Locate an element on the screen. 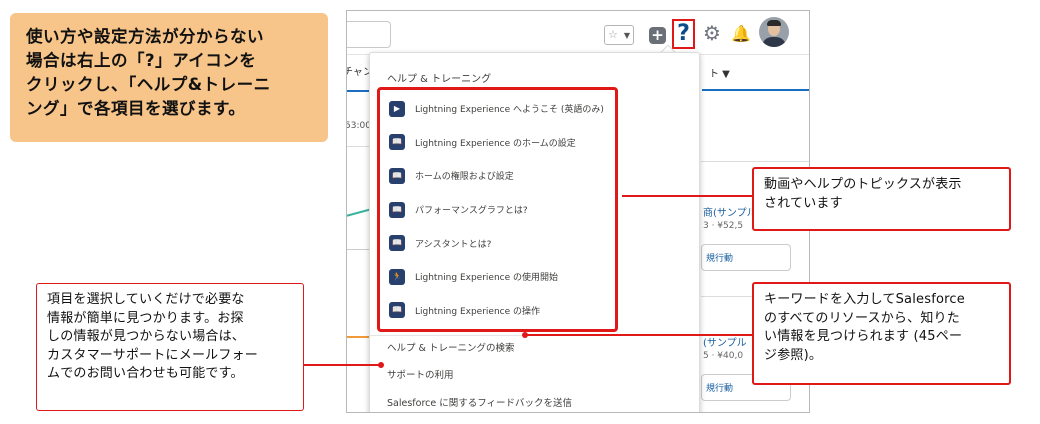  help-topic-item: 📖 アシスタントとは? is located at coordinates (502, 243).